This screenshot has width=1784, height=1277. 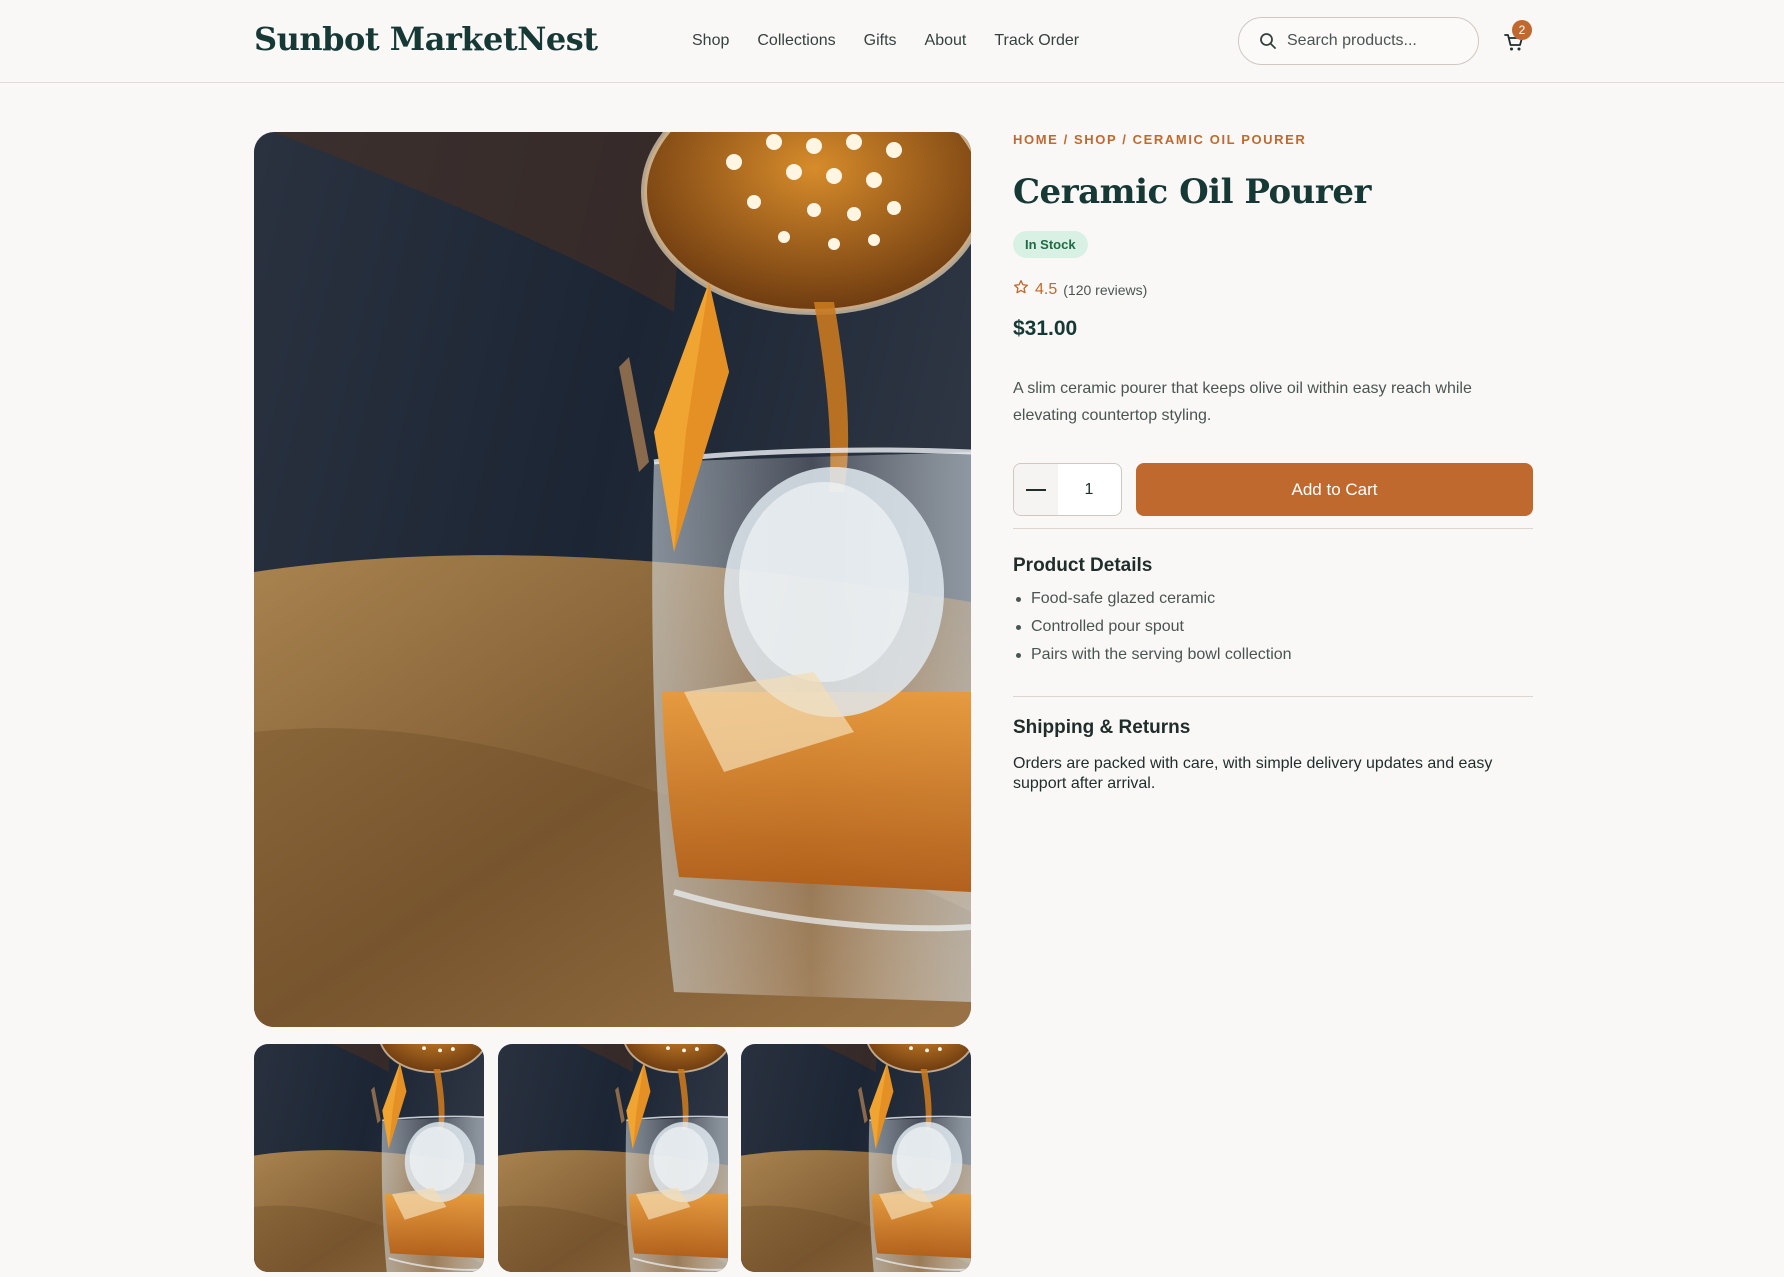 I want to click on nav-about: About, so click(x=946, y=41).